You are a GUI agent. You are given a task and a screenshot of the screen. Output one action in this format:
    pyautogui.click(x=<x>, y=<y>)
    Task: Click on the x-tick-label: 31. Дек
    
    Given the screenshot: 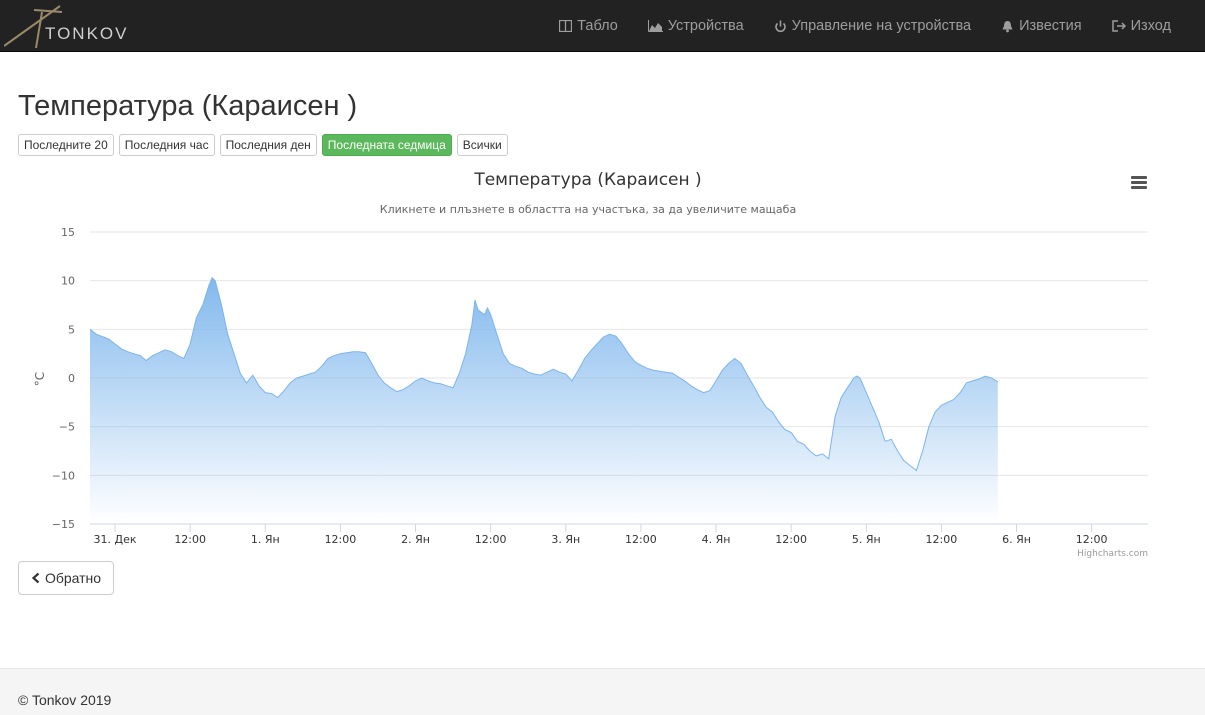 What is the action you would take?
    pyautogui.click(x=115, y=539)
    